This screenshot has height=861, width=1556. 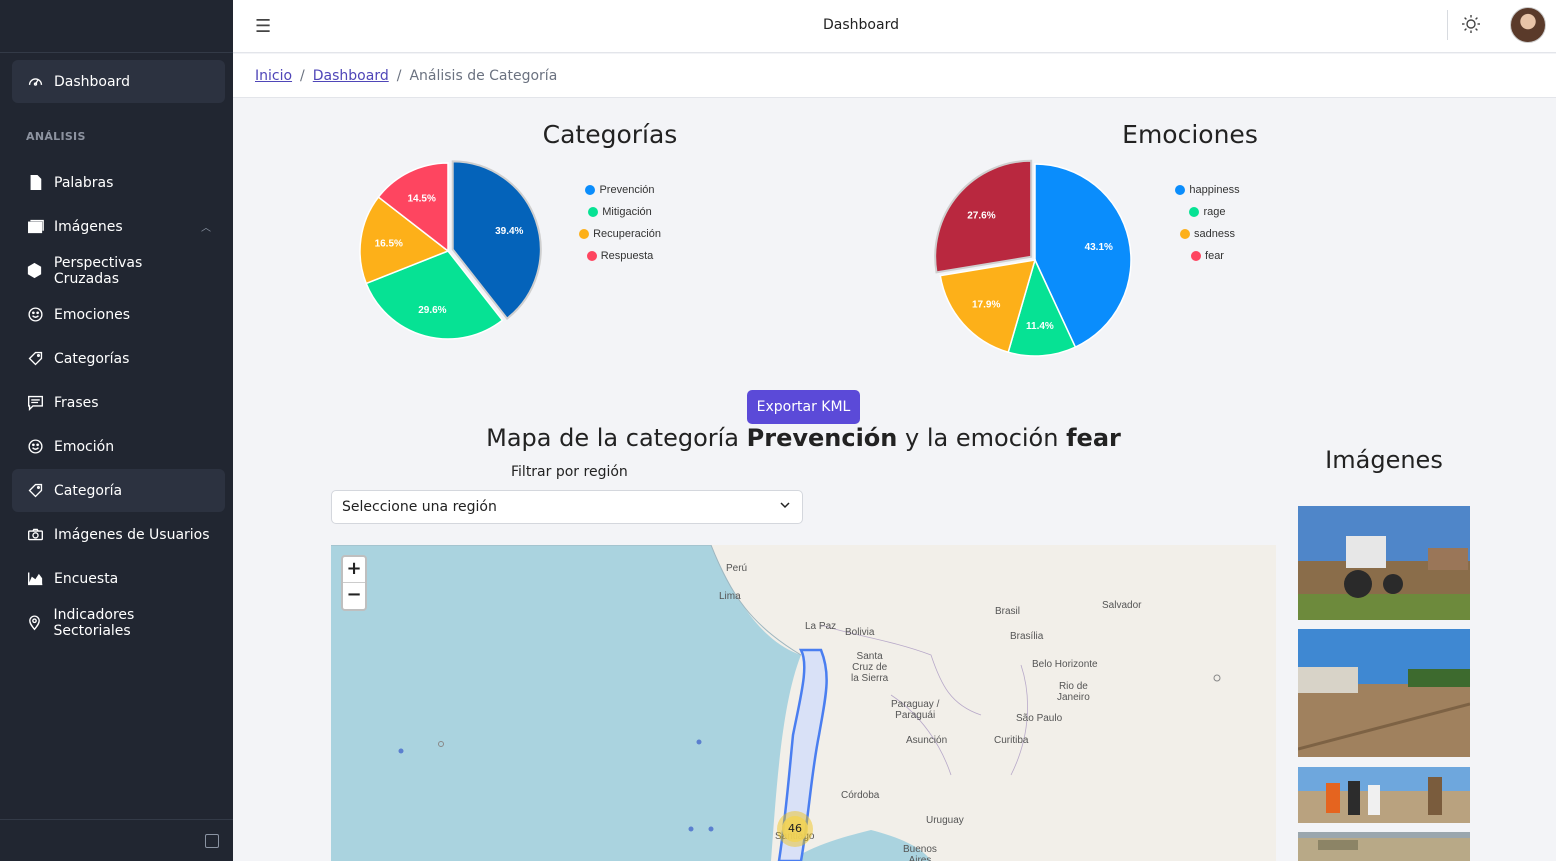 What do you see at coordinates (1207, 190) in the screenshot?
I see `legend-item: happiness` at bounding box center [1207, 190].